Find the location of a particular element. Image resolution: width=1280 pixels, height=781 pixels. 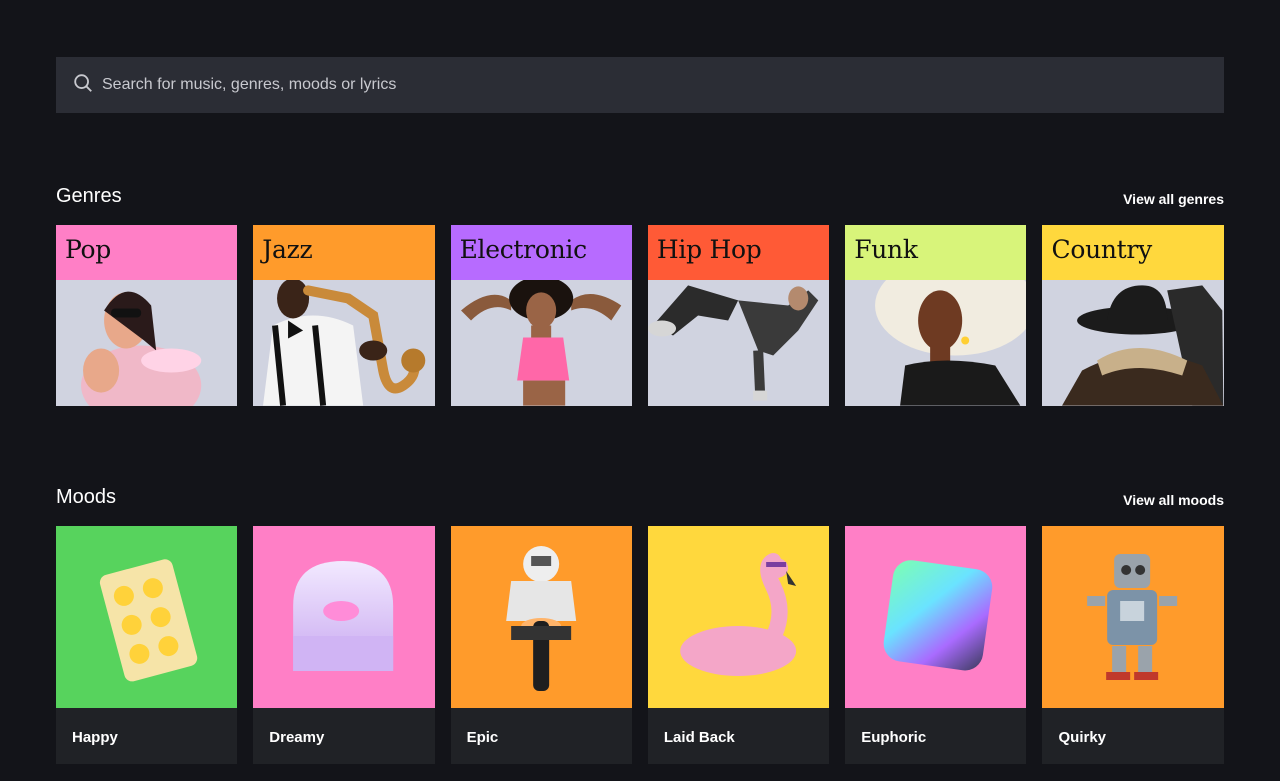

mood-label: Epic is located at coordinates (541, 736).